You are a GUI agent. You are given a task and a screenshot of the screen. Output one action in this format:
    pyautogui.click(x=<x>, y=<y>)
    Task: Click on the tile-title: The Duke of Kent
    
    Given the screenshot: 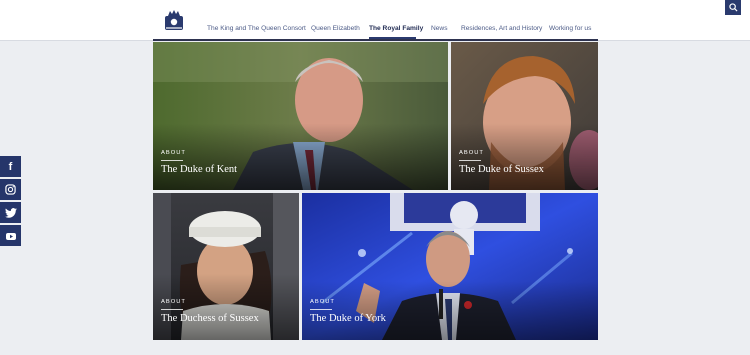 What is the action you would take?
    pyautogui.click(x=199, y=169)
    